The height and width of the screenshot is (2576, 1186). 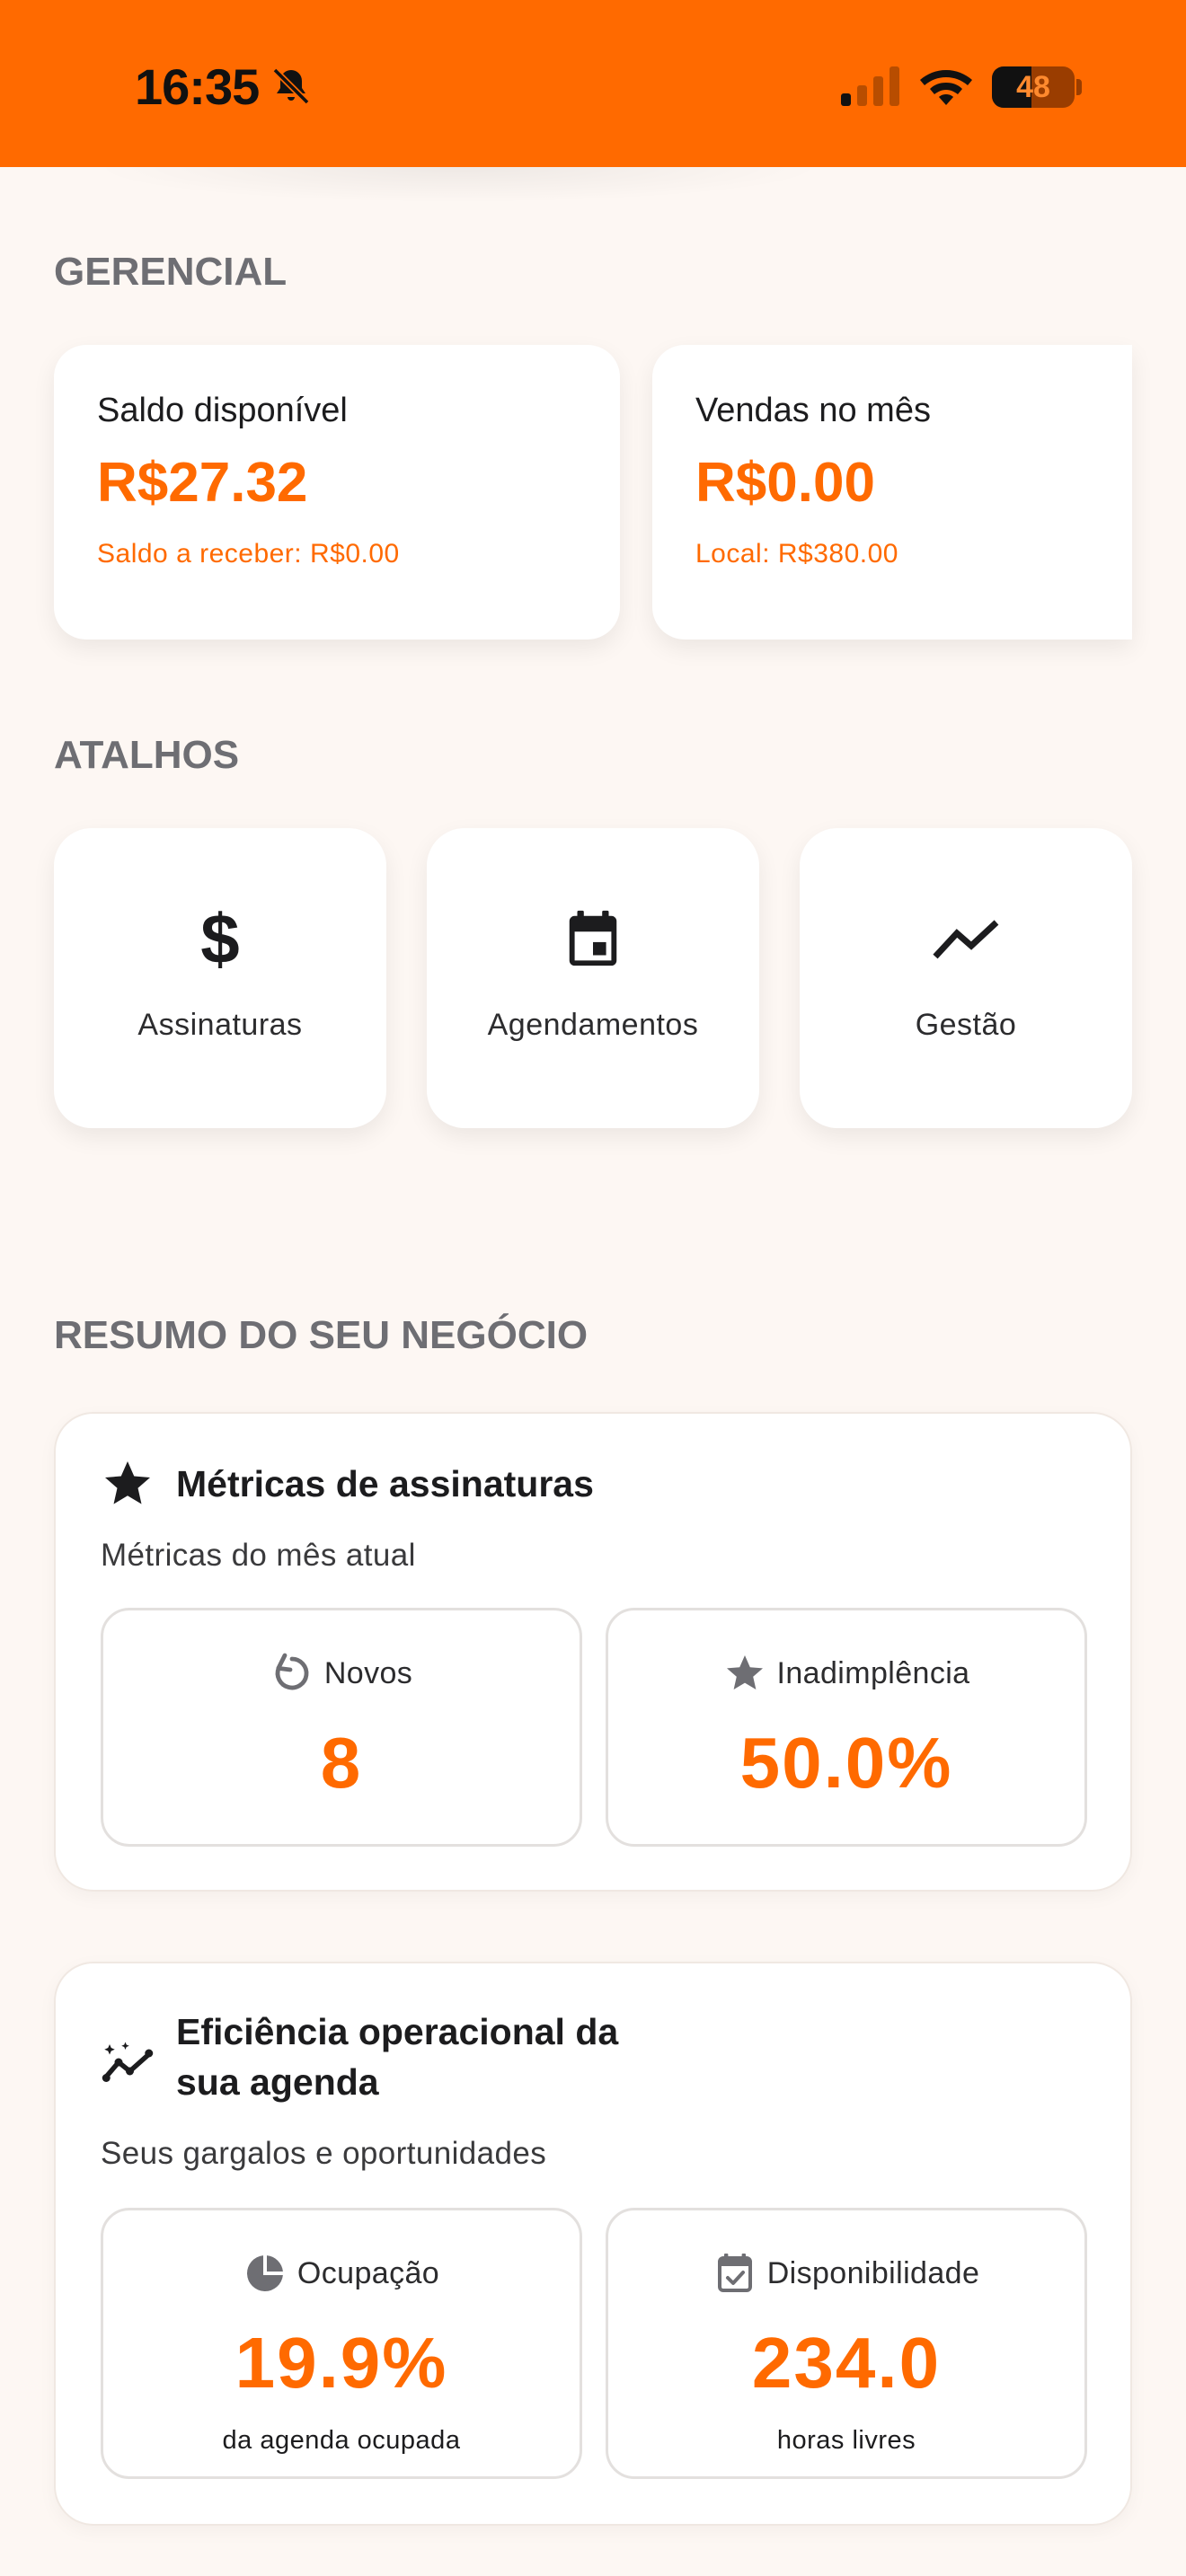 I want to click on efficiency-title-line2: sua agenda, so click(x=277, y=2082).